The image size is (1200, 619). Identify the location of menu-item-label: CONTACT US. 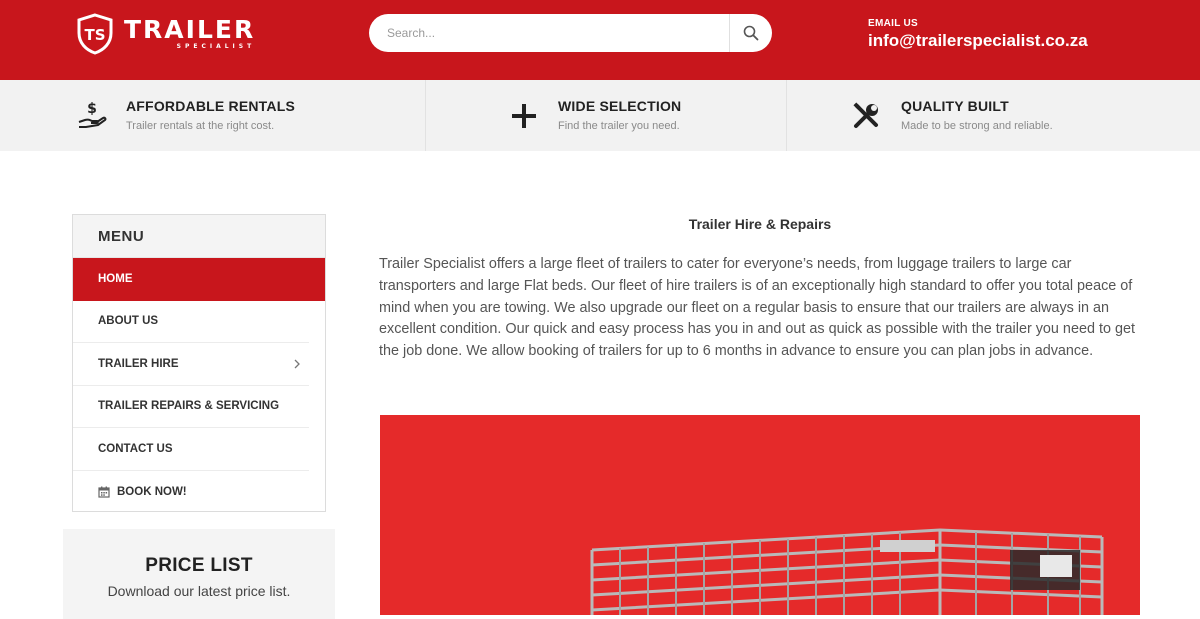
(135, 448).